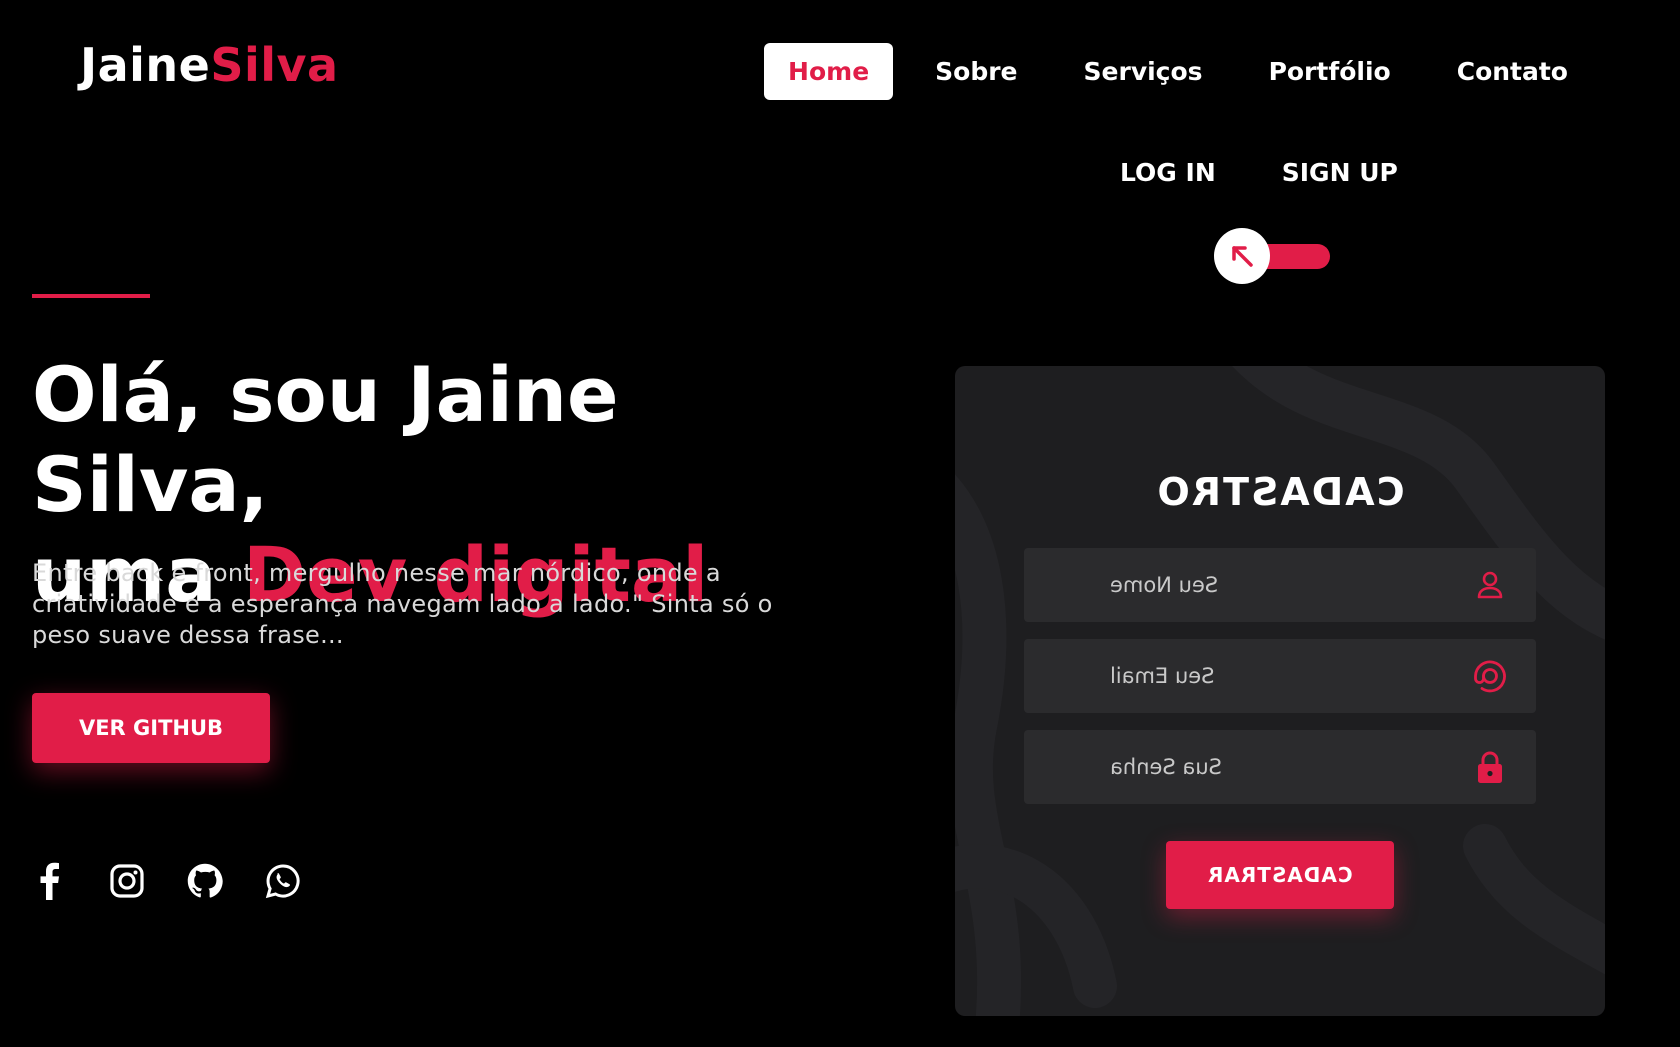 The image size is (1680, 1047). I want to click on whatsapp-link, so click(283, 881).